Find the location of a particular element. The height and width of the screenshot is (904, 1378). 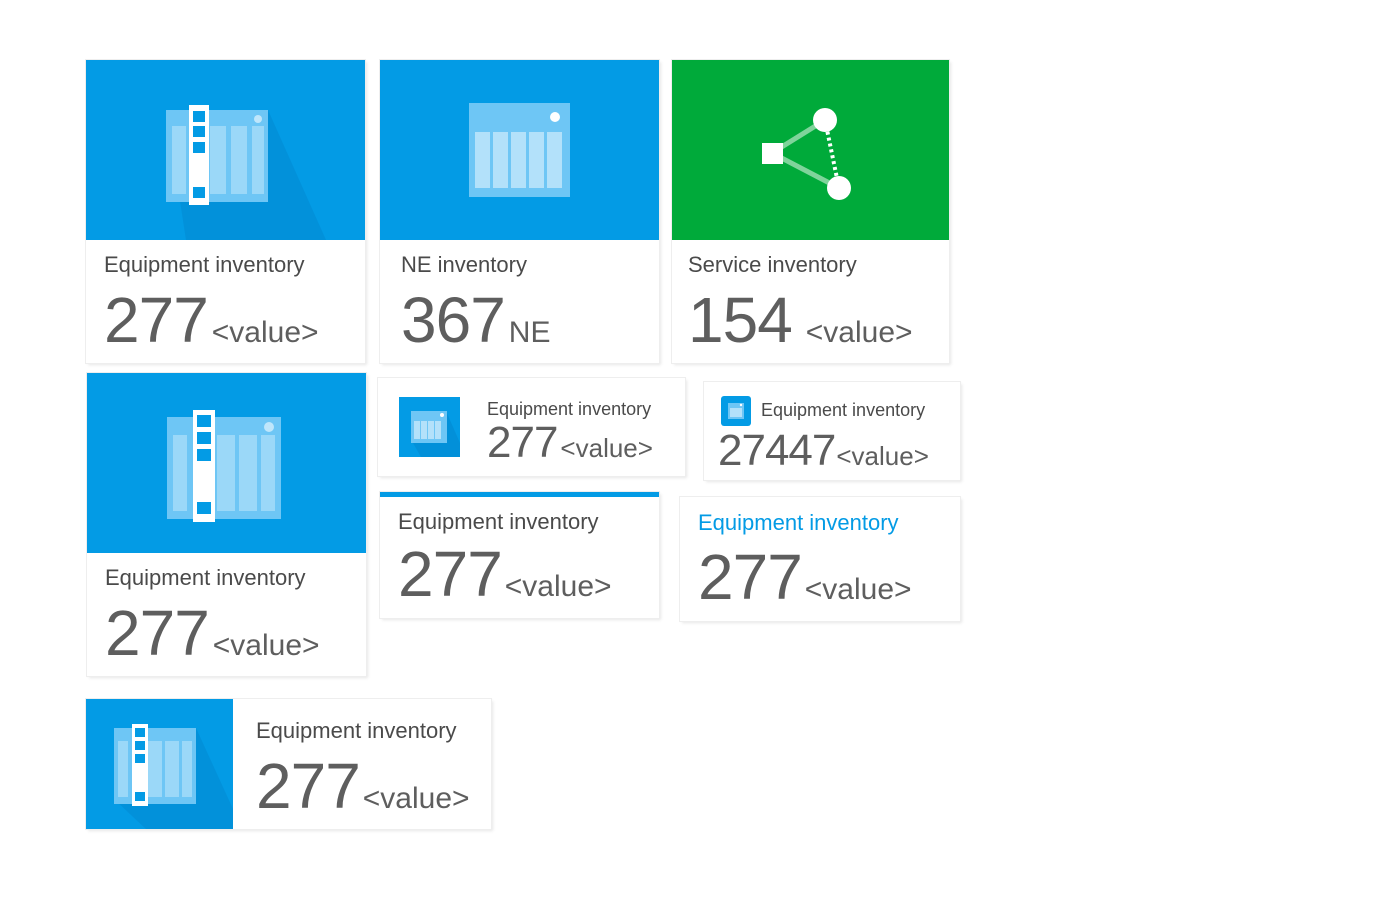

equipment-inventory-compact-card: Equipment inventory 277 <value> is located at coordinates (531, 427).